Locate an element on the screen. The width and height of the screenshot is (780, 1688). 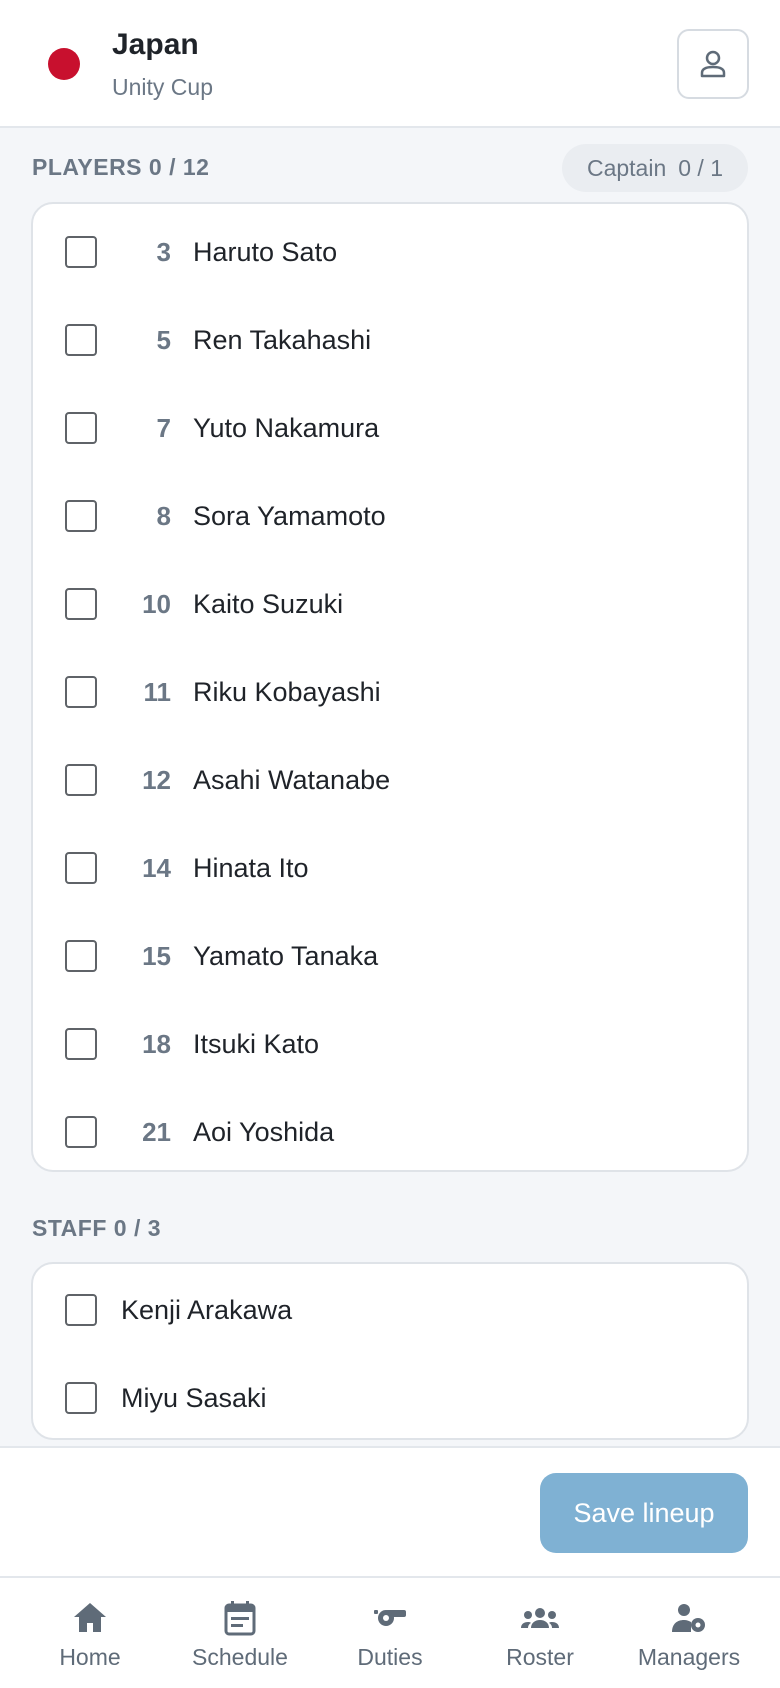
staff-name: Miyu Sasaki is located at coordinates (194, 1397).